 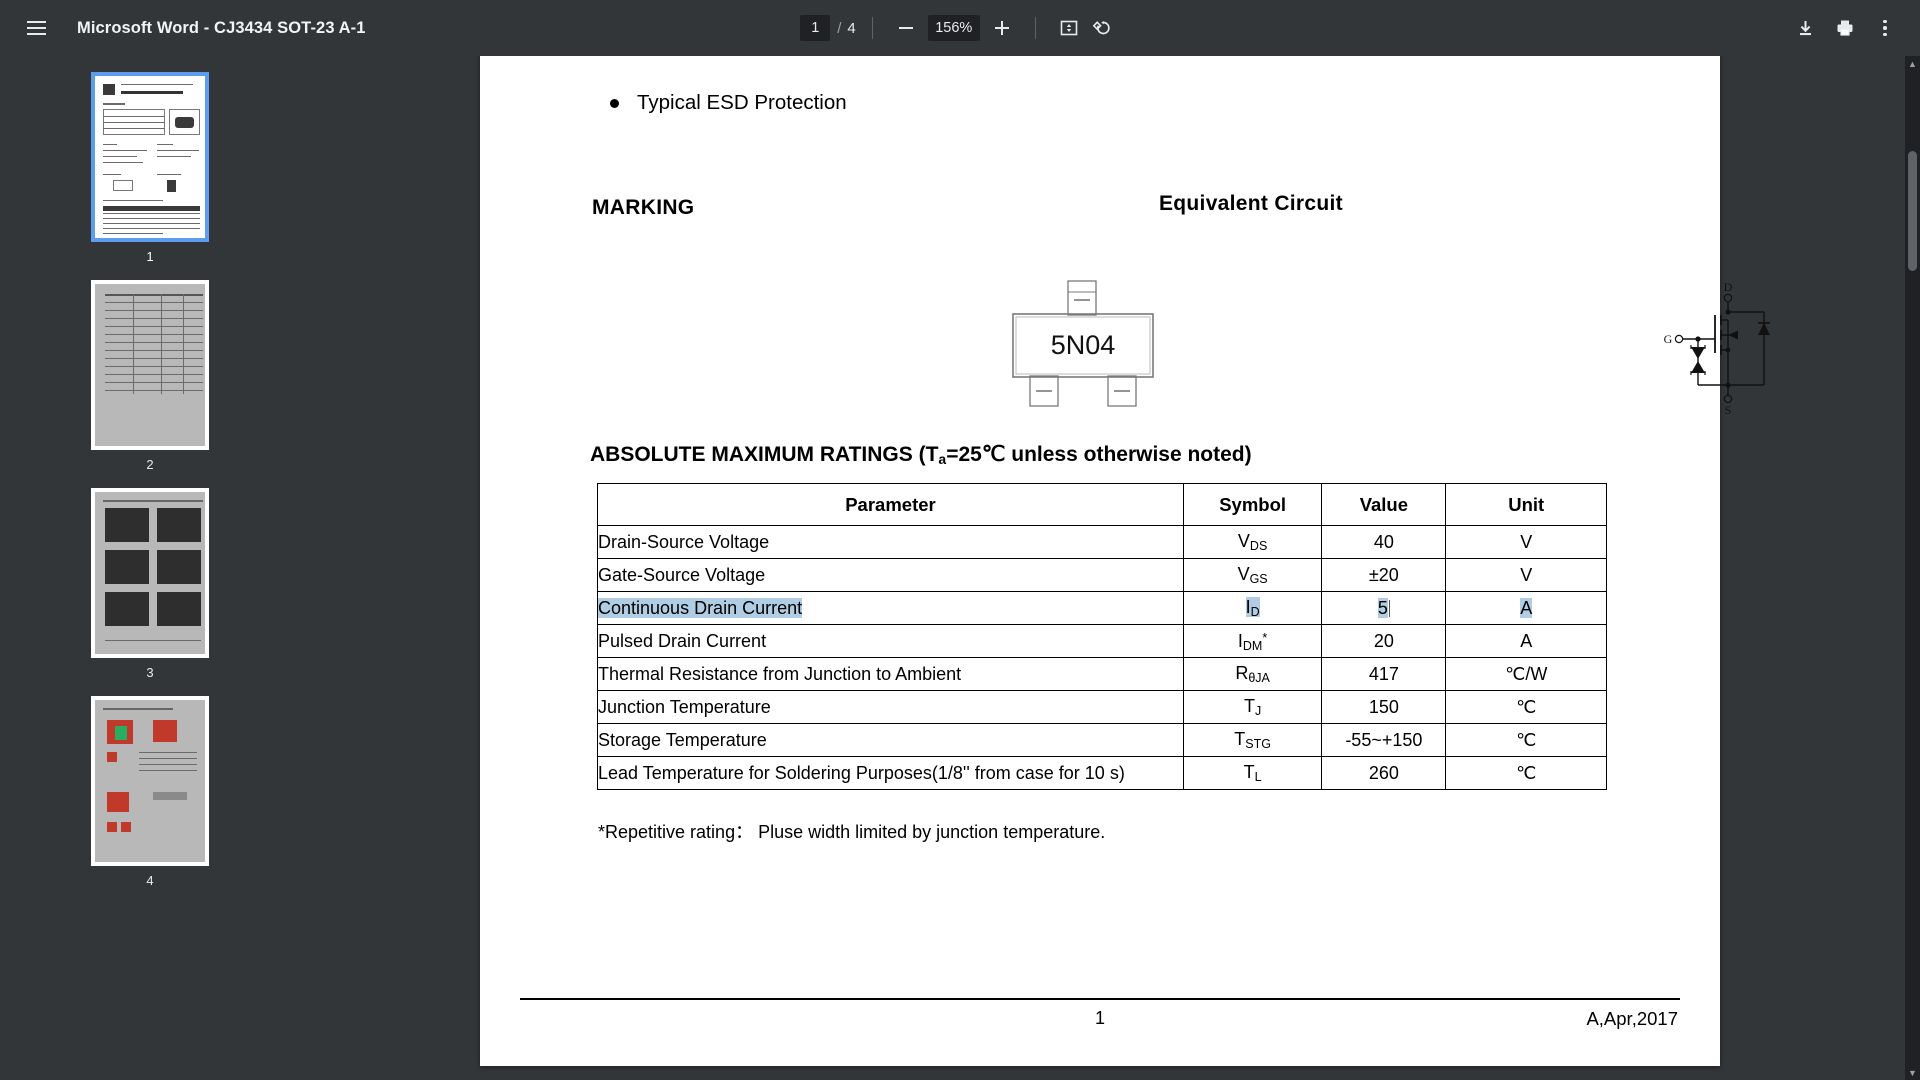 What do you see at coordinates (1251, 203) in the screenshot?
I see `equivalent-circuit-heading: Equivalent Circuit` at bounding box center [1251, 203].